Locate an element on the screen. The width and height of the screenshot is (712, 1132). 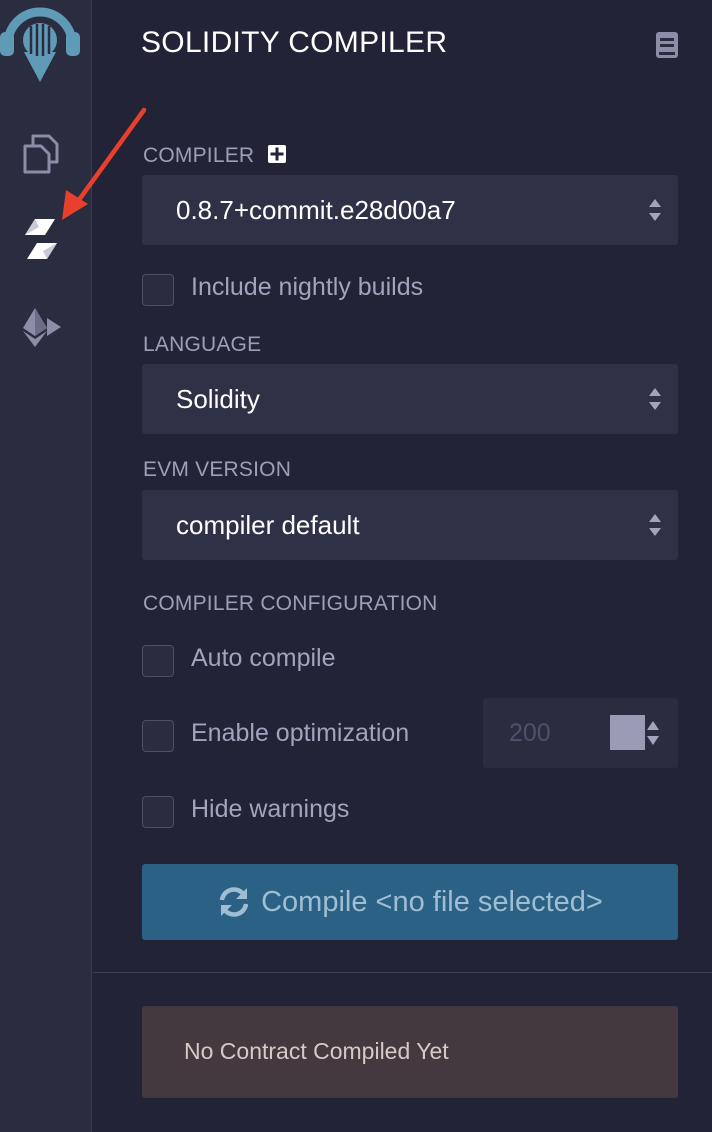
nightly-builds-label: Include nightly builds is located at coordinates (307, 287).